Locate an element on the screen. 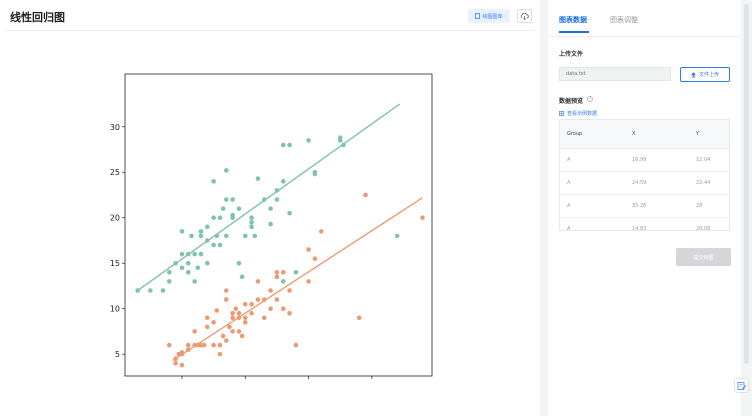 This screenshot has height=416, width=752. help-icon: ? is located at coordinates (590, 99).